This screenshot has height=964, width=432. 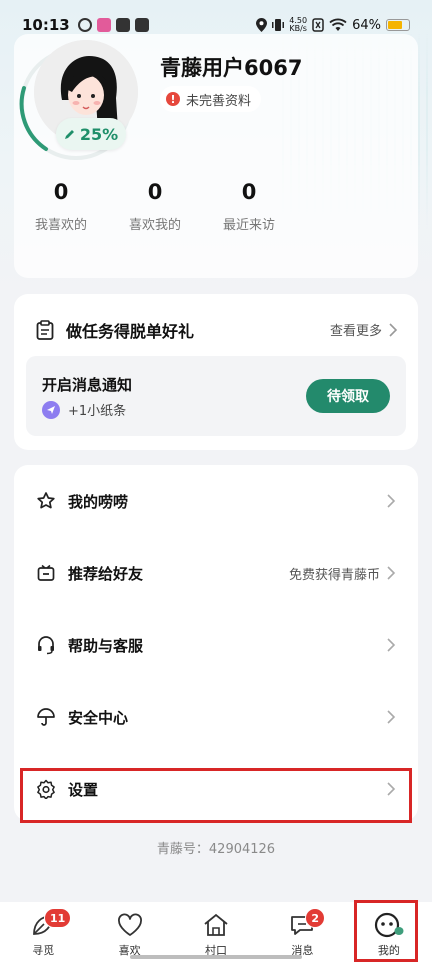 What do you see at coordinates (98, 717) in the screenshot?
I see `menu-label: 安全中心` at bounding box center [98, 717].